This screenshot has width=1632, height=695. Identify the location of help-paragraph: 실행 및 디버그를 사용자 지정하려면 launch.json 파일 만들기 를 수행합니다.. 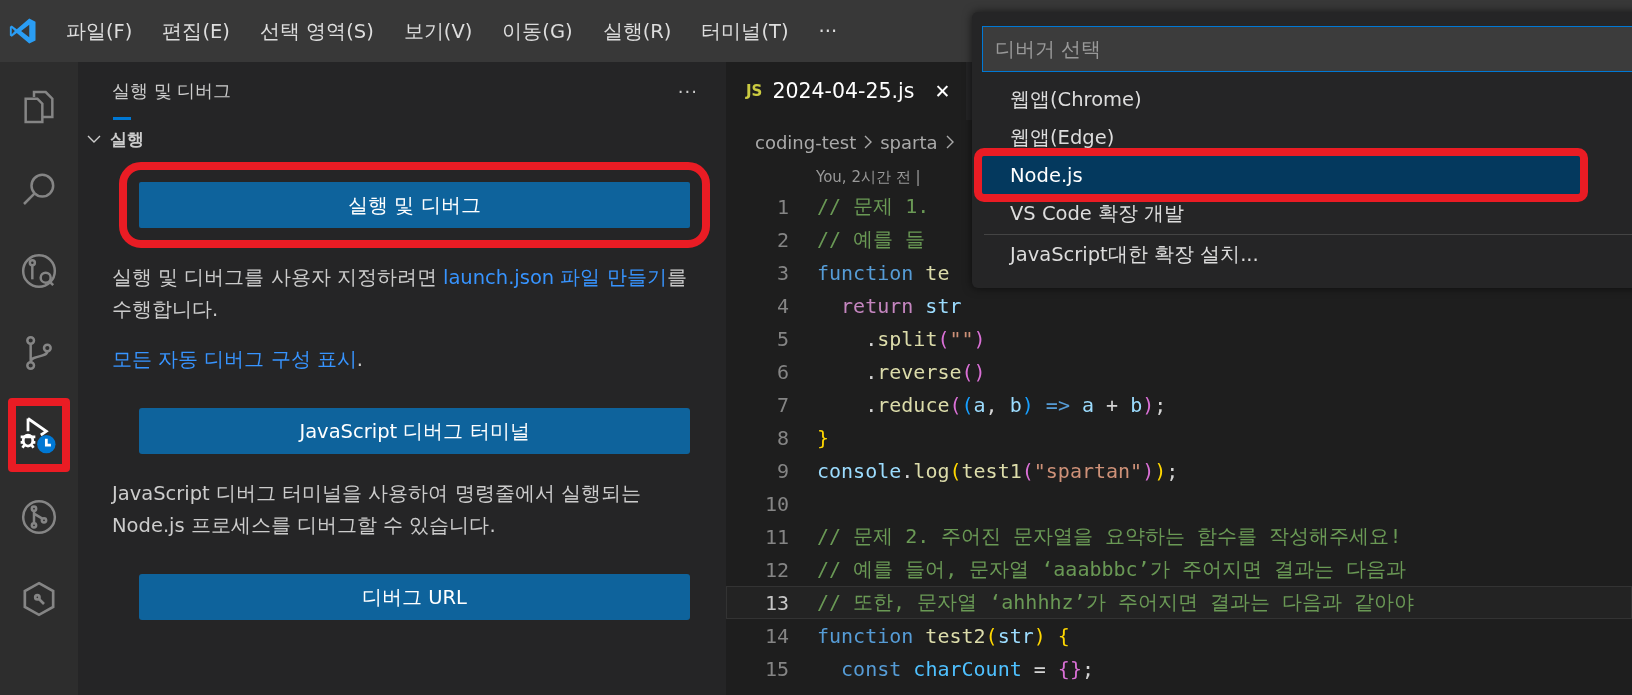
(400, 294).